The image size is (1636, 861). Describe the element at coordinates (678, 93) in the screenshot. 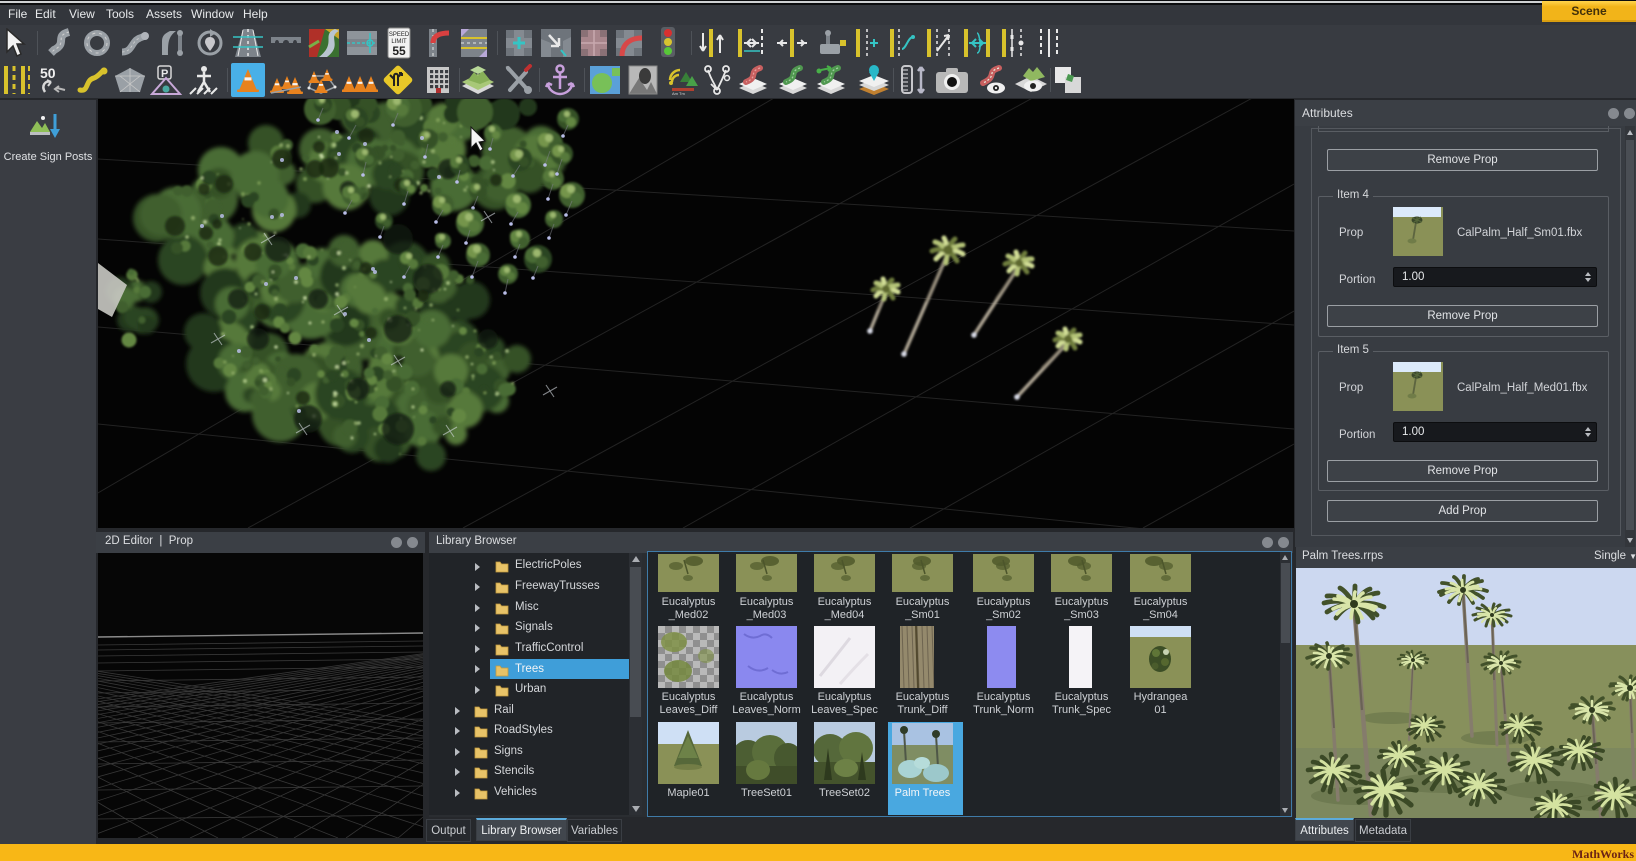

I see `svg-text: Am Tm` at that location.